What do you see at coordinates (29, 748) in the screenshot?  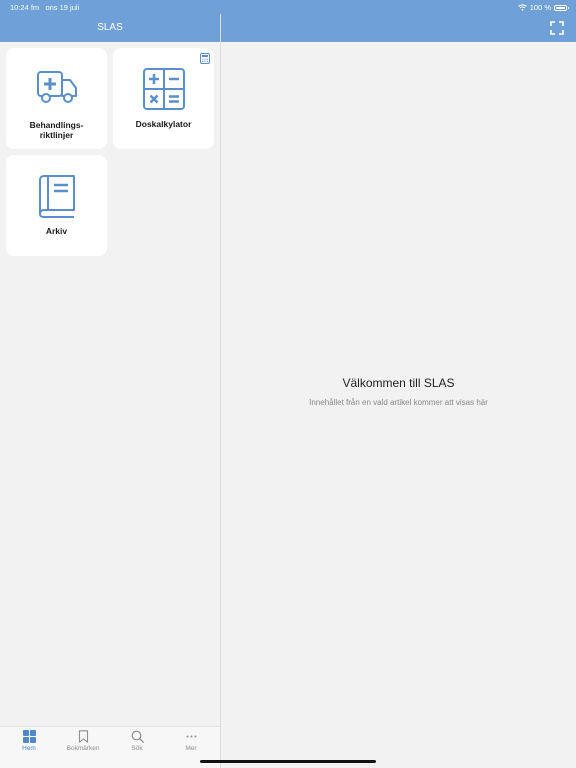 I see `tab-label: Hem` at bounding box center [29, 748].